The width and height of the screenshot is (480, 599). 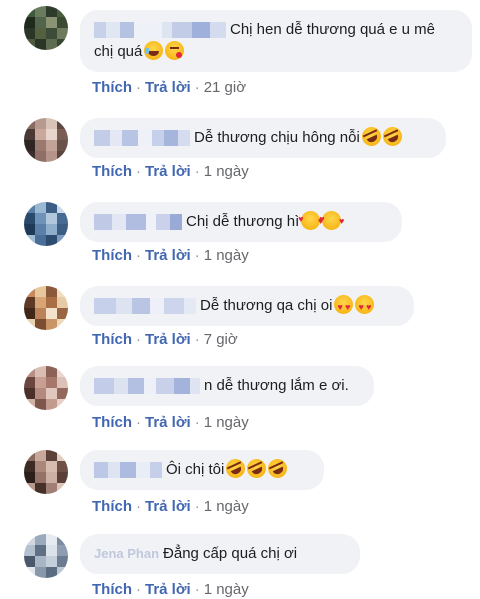 What do you see at coordinates (277, 137) in the screenshot?
I see `comment-text: Dễ thương chịu hông nỗi` at bounding box center [277, 137].